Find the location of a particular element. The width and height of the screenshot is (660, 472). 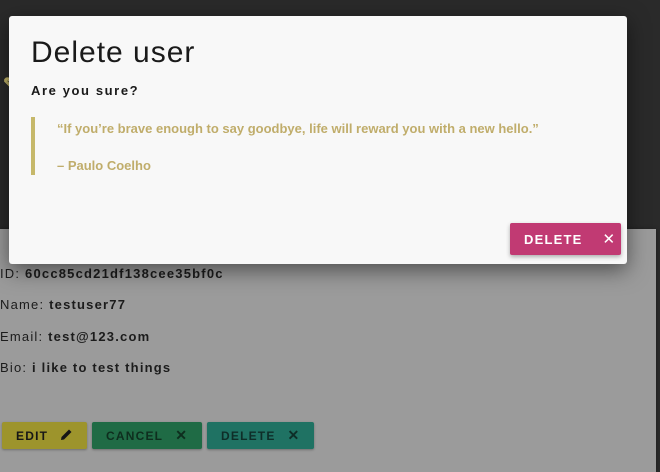

pencil-icon is located at coordinates (66, 436).